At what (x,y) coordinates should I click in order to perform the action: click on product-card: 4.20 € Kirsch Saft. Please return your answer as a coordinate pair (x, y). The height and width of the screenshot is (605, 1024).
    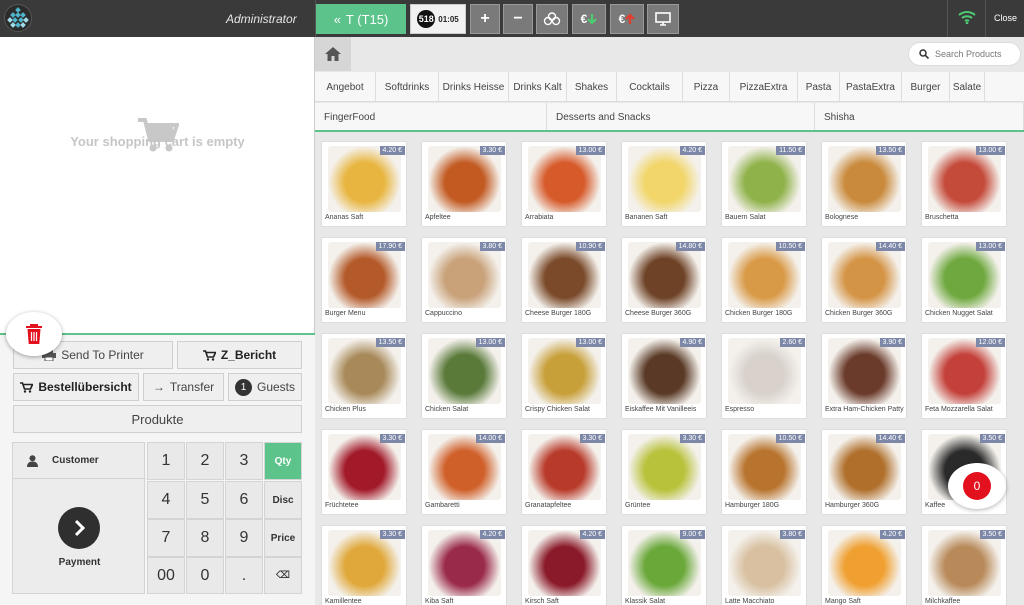
    Looking at the image, I should click on (564, 565).